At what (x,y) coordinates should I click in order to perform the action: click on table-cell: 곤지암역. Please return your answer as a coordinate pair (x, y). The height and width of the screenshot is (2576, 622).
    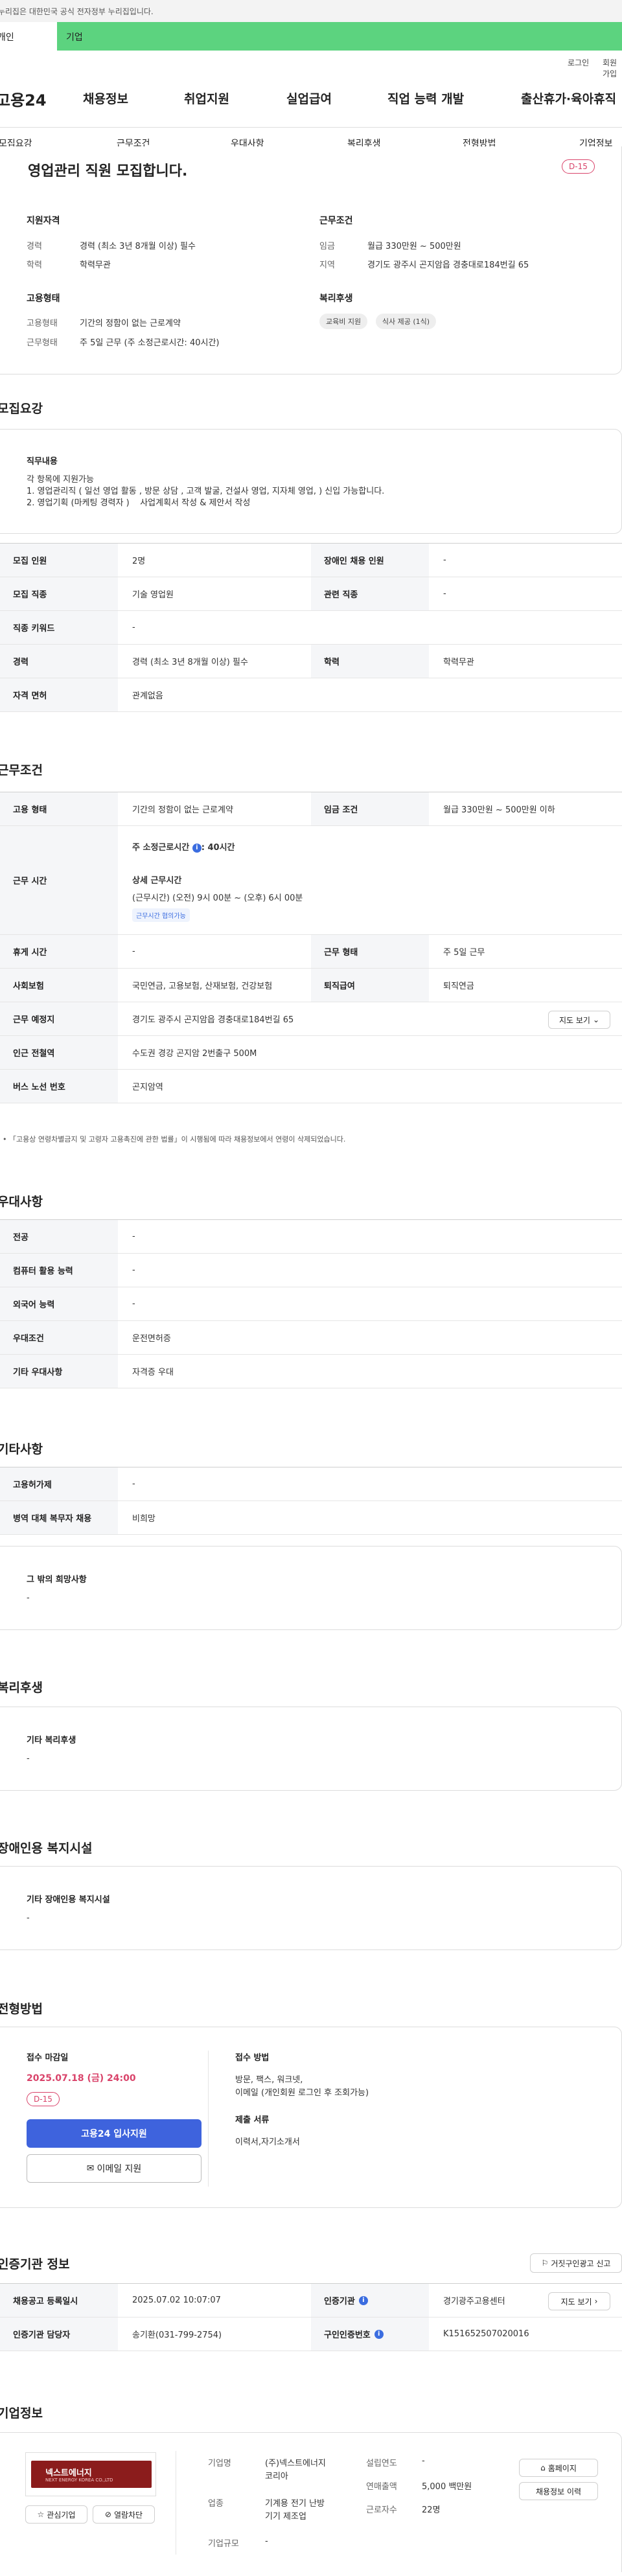
    Looking at the image, I should click on (147, 1087).